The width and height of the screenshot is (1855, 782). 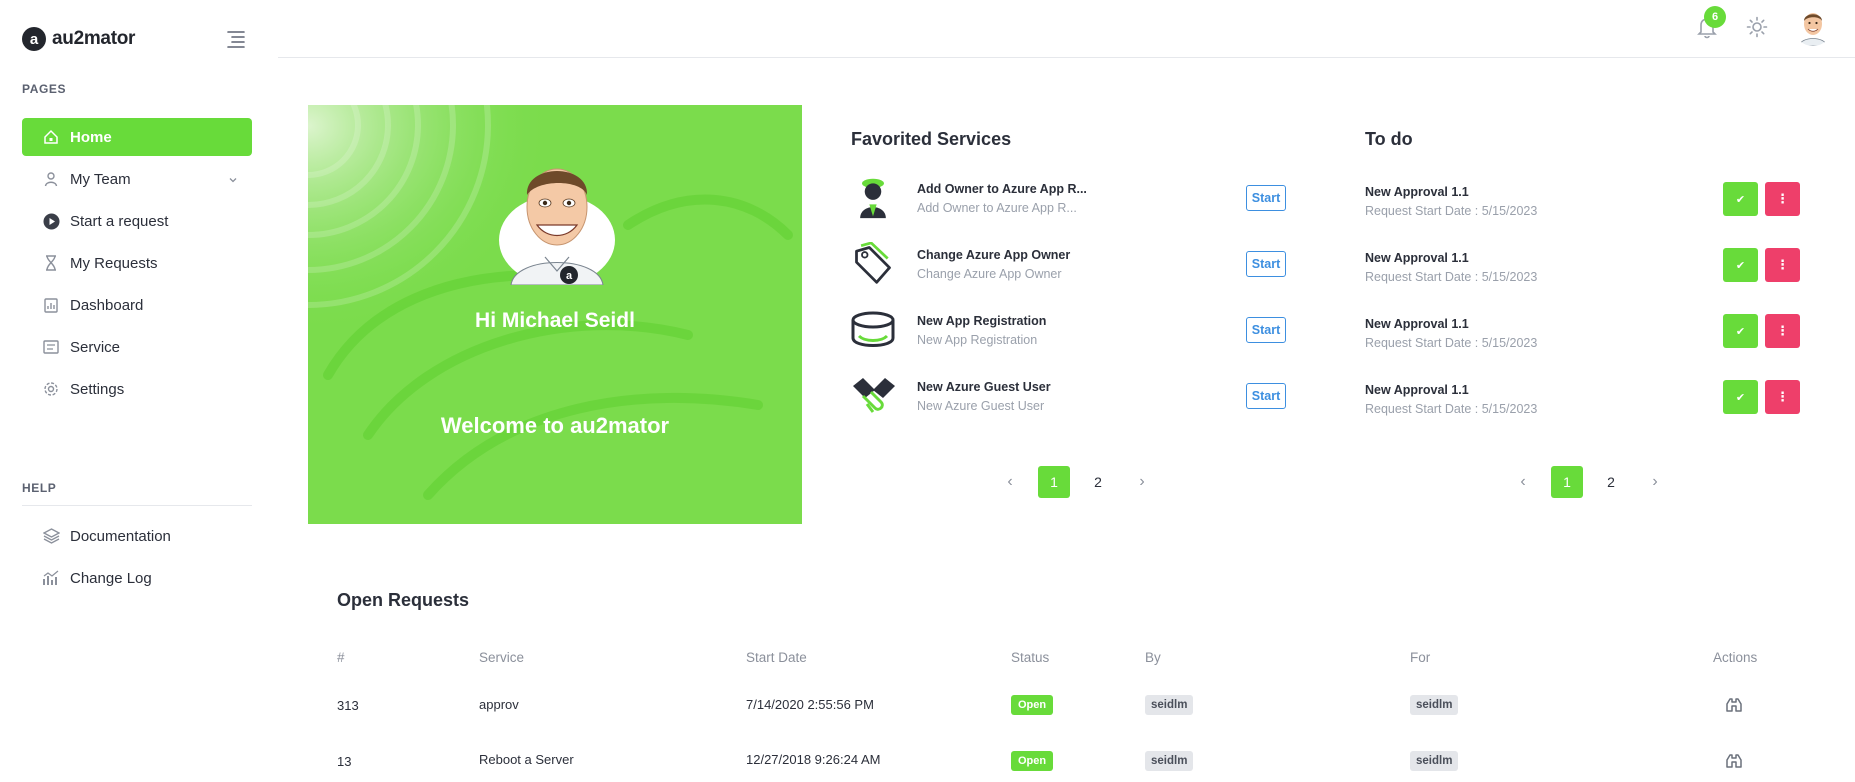 I want to click on hero-welcome: Welcome to au2mator, so click(x=555, y=425).